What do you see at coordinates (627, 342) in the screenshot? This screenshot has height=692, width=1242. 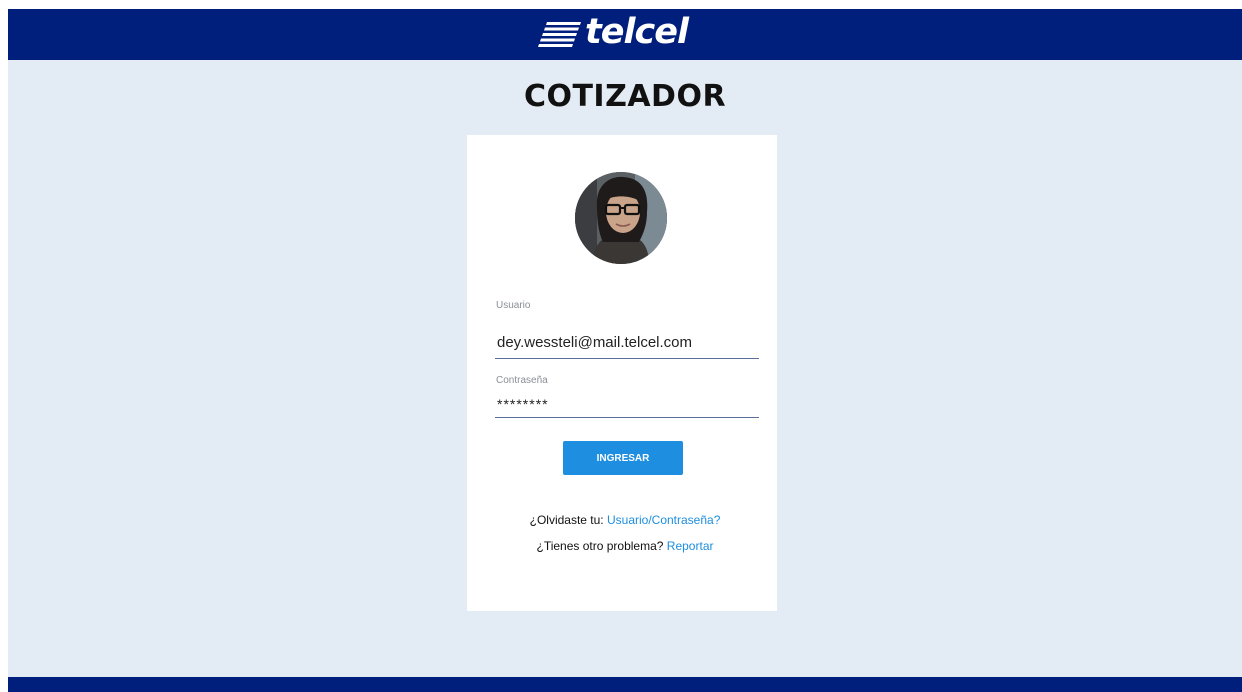 I see `username-input` at bounding box center [627, 342].